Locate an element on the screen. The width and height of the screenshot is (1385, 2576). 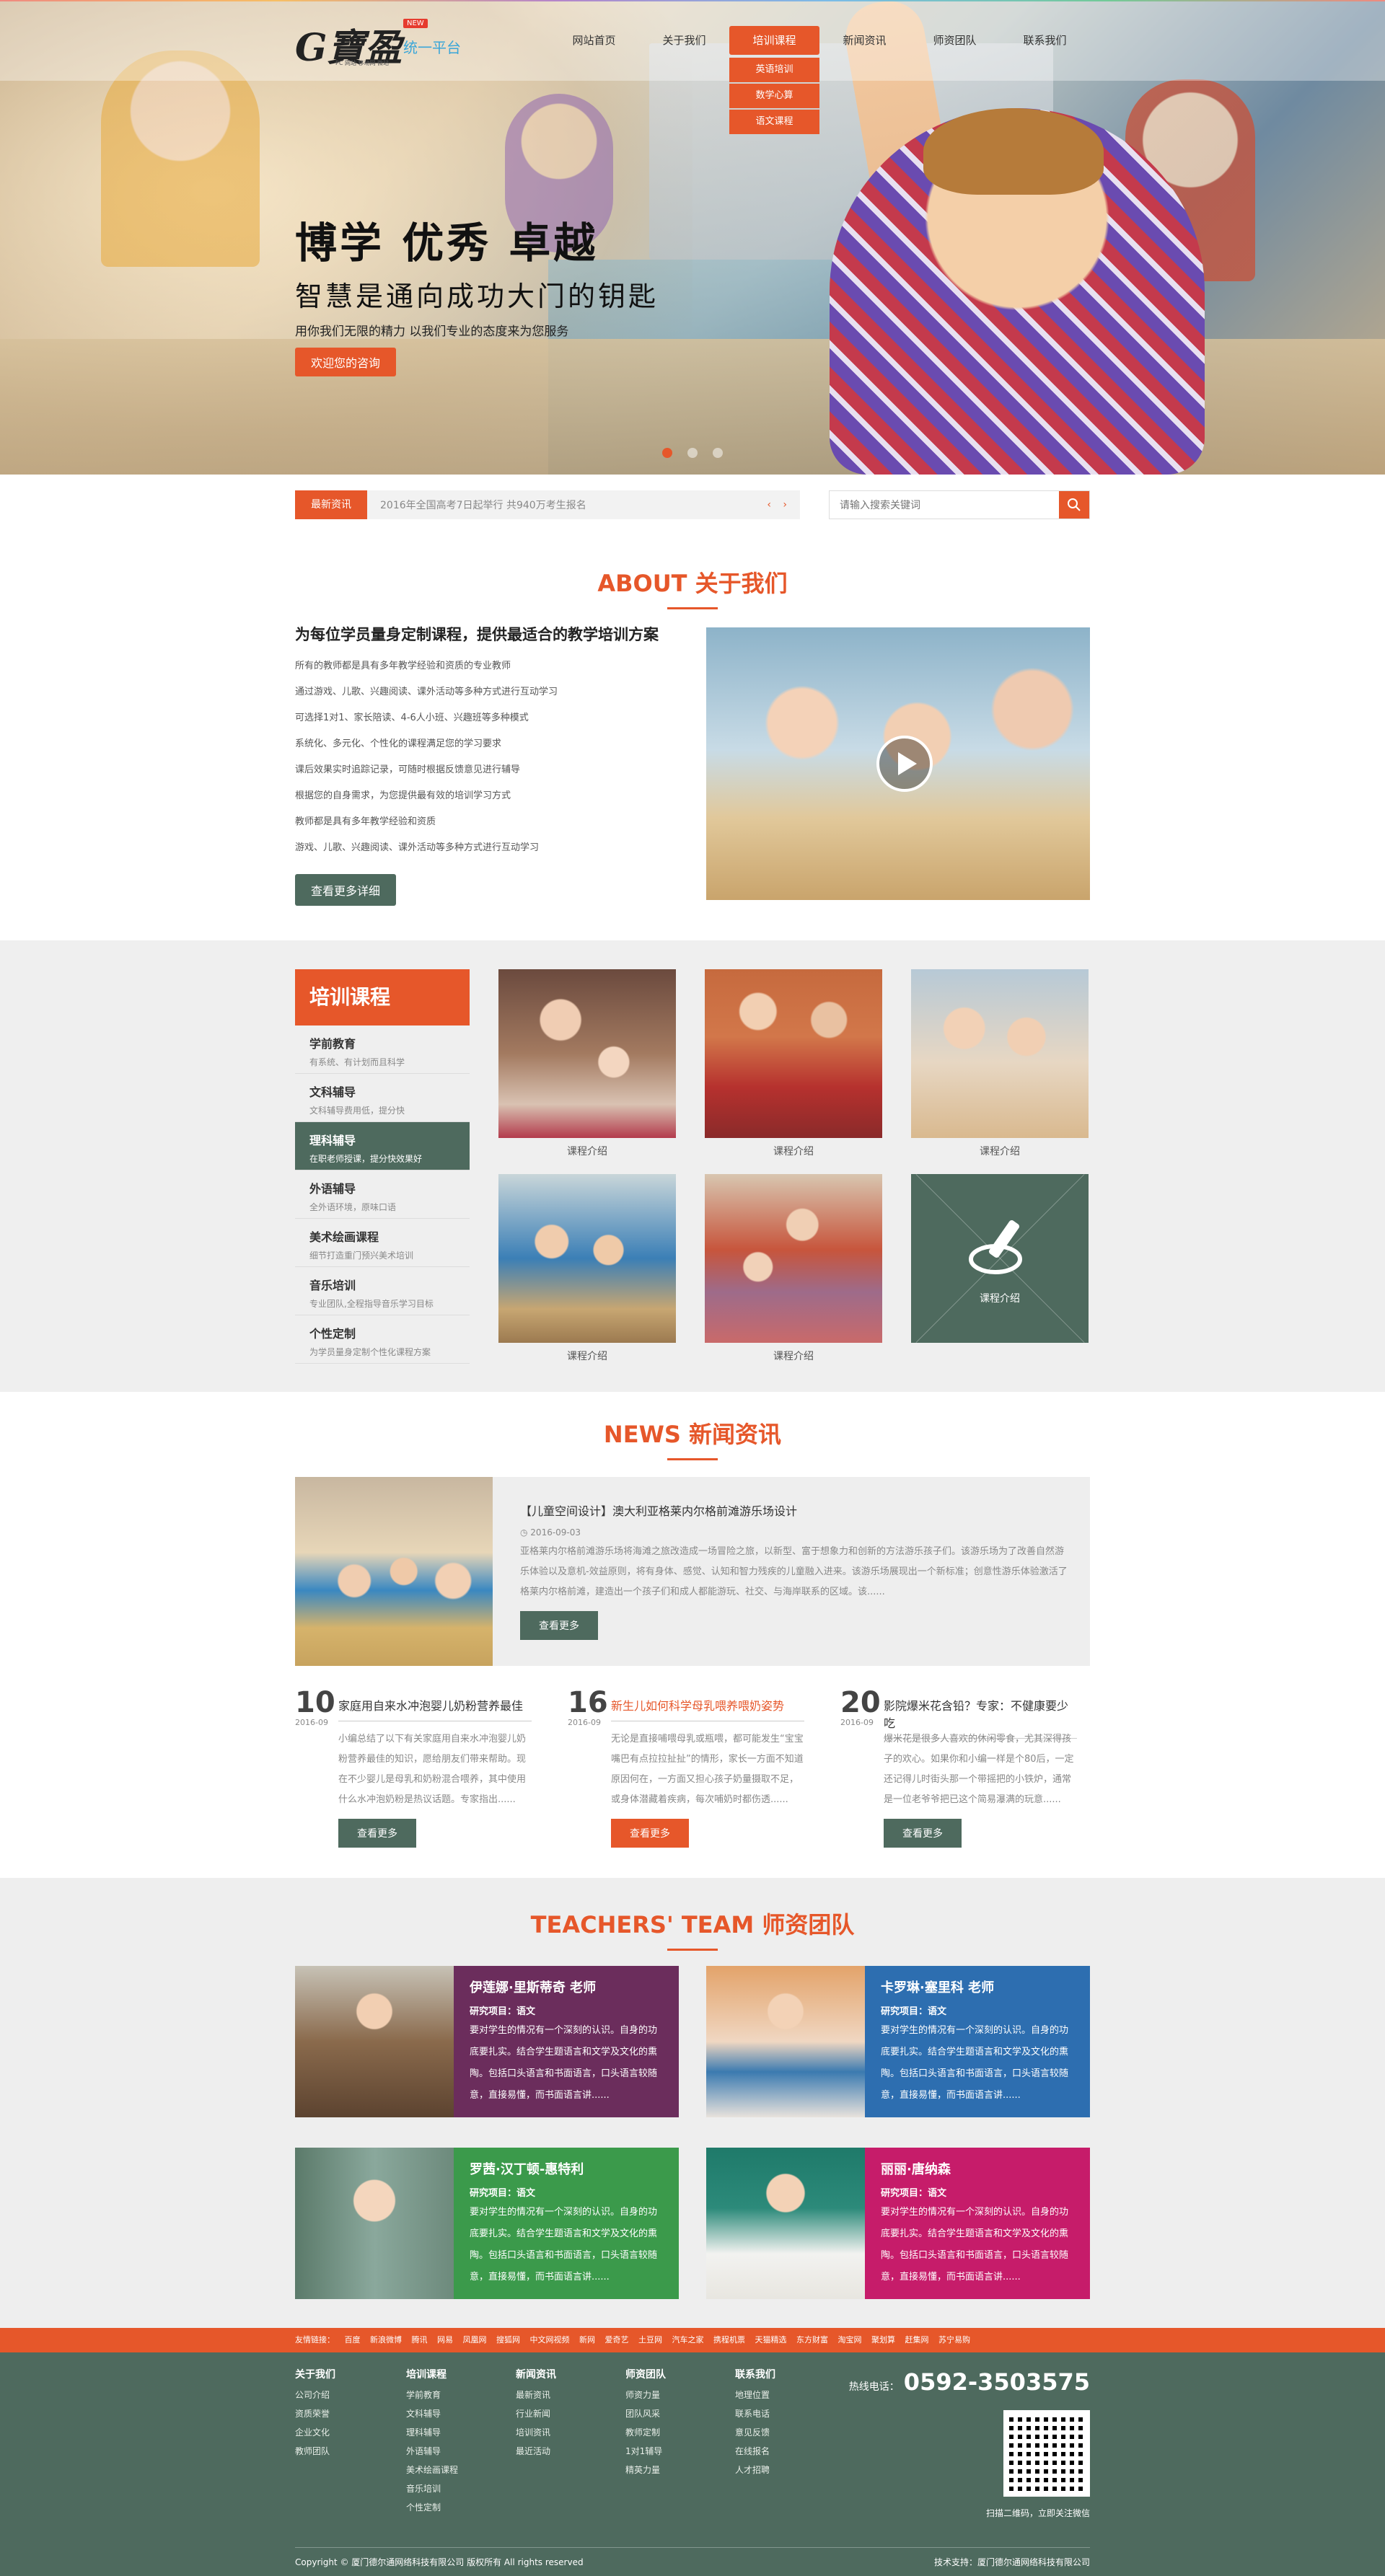
friend-link: 汽车之家 is located at coordinates (688, 2340).